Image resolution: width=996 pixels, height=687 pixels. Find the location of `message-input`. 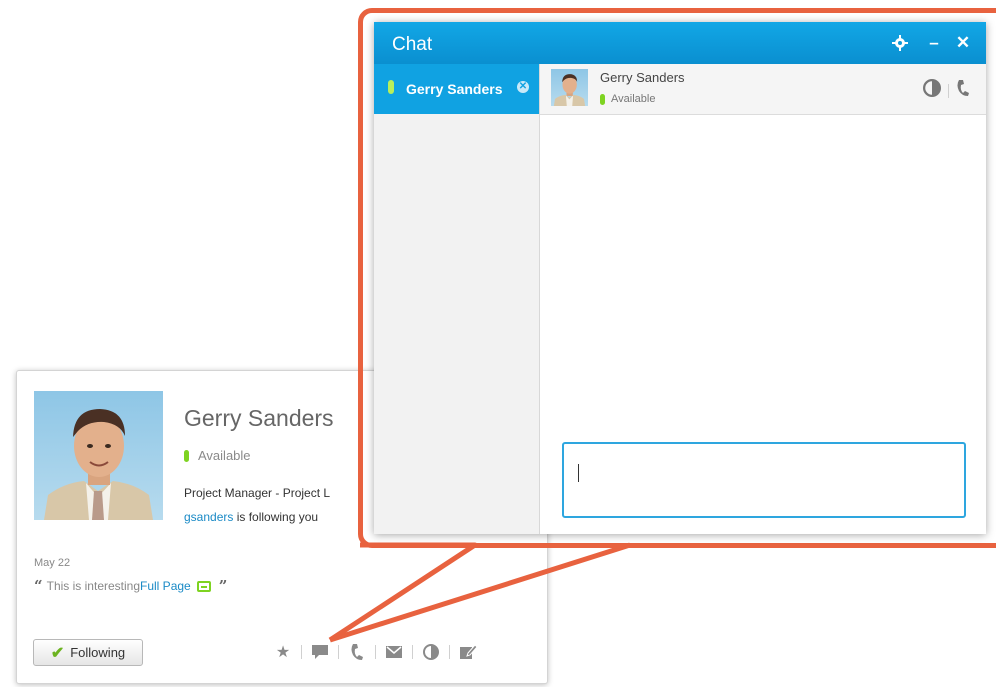

message-input is located at coordinates (764, 480).